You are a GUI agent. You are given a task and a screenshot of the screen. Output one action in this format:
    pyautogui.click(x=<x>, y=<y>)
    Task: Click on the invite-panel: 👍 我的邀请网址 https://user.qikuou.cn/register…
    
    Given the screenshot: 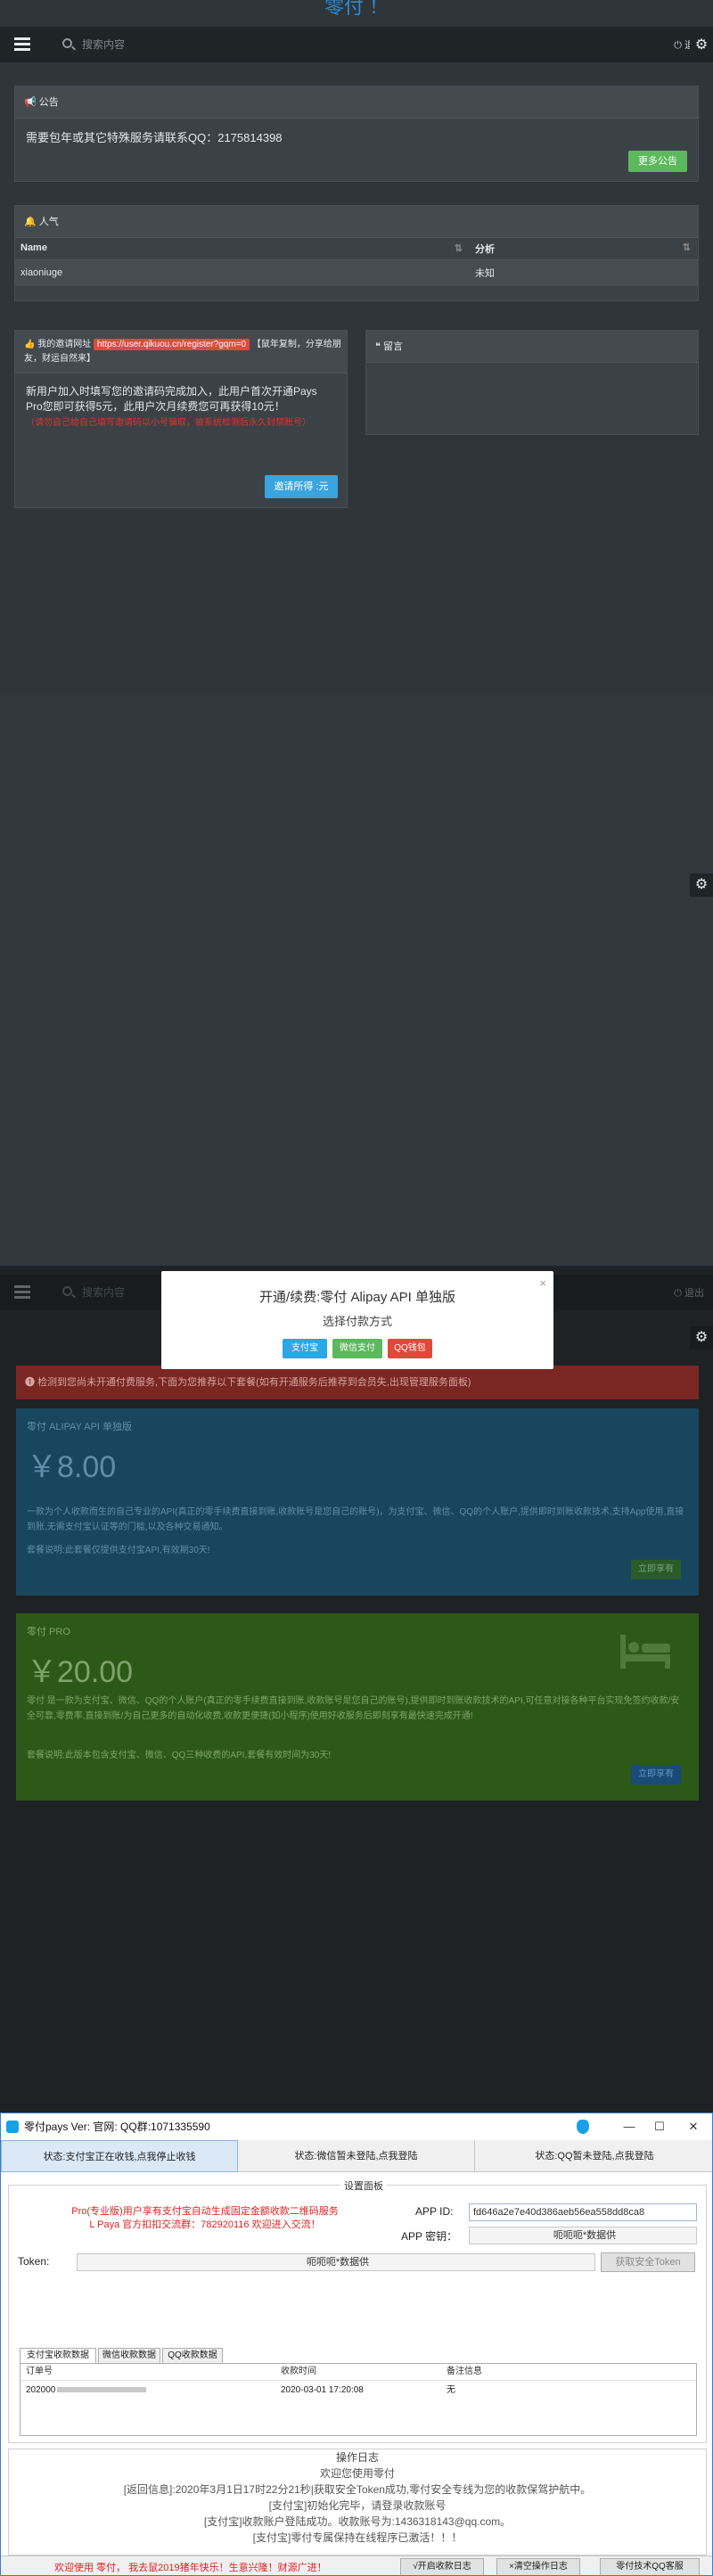 What is the action you would take?
    pyautogui.click(x=181, y=419)
    